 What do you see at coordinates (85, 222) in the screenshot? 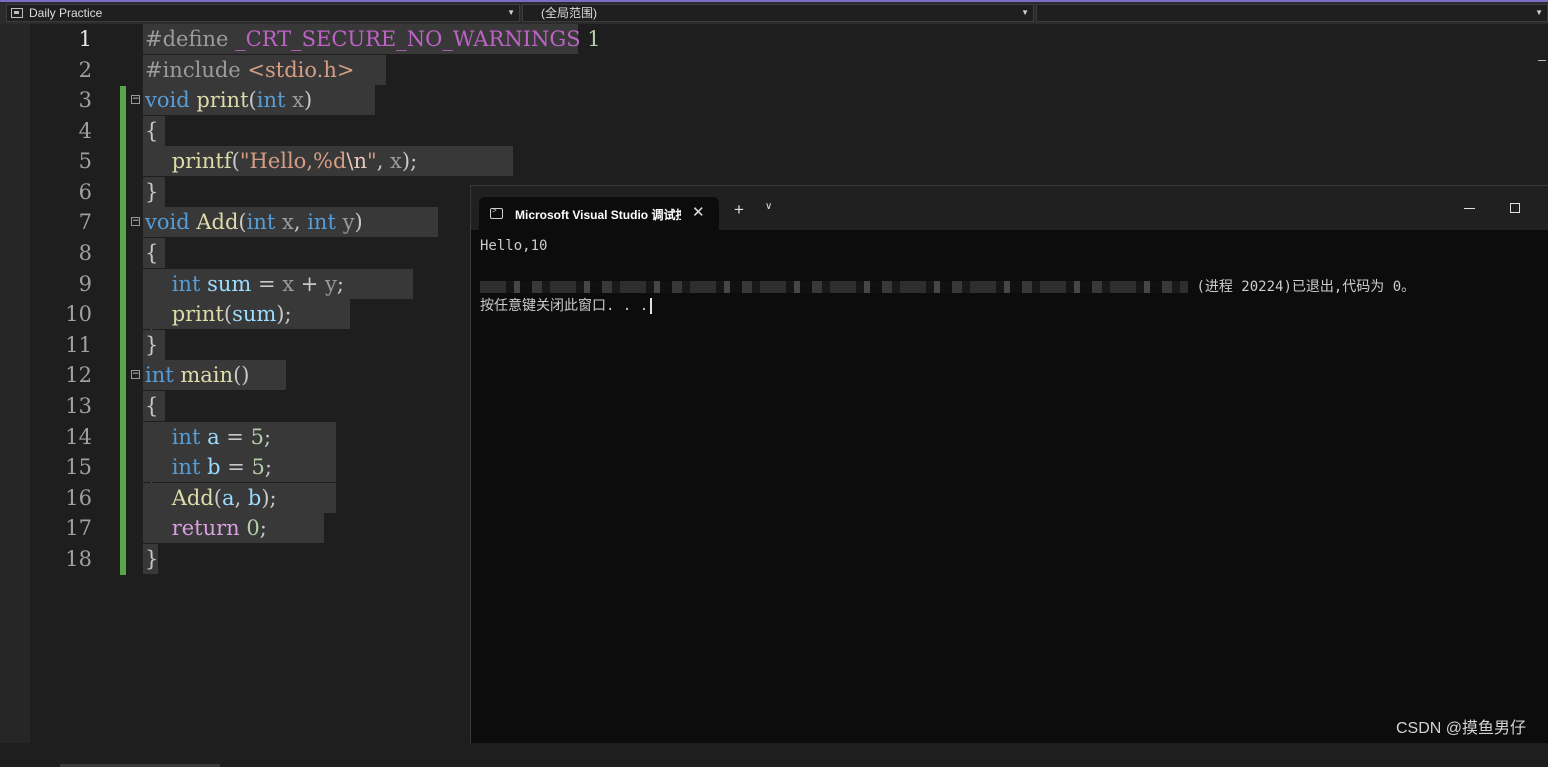
I see `line-number: 7` at bounding box center [85, 222].